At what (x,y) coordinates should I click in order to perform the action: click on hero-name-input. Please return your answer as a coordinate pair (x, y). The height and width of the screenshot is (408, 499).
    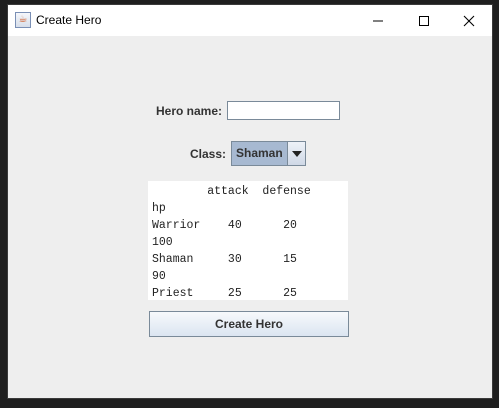
    Looking at the image, I should click on (283, 110).